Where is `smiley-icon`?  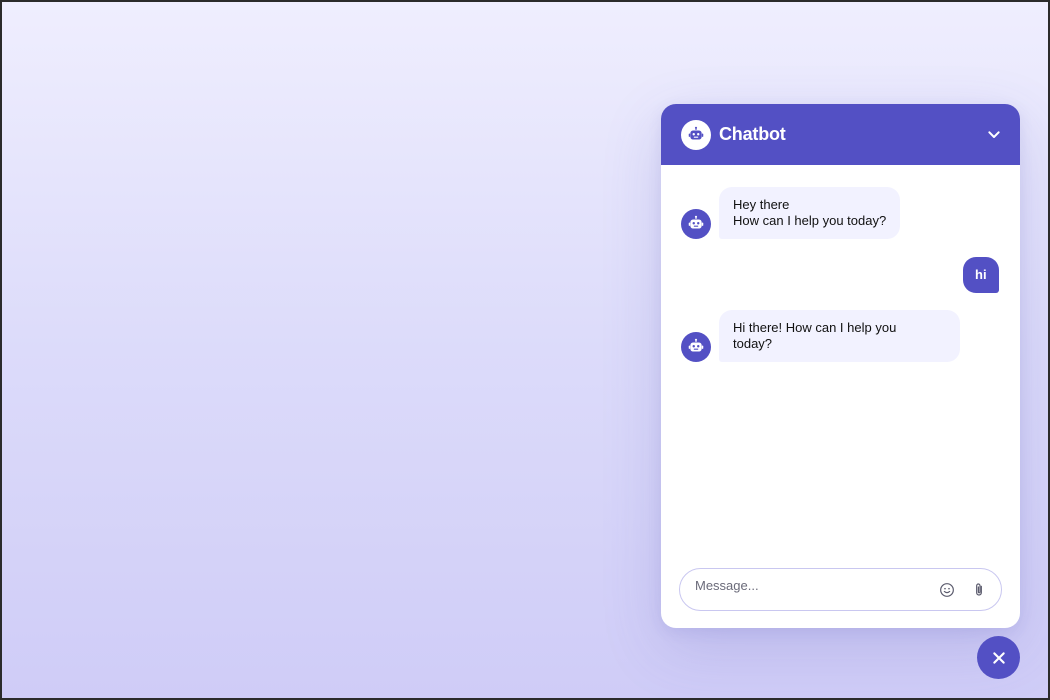
smiley-icon is located at coordinates (947, 590).